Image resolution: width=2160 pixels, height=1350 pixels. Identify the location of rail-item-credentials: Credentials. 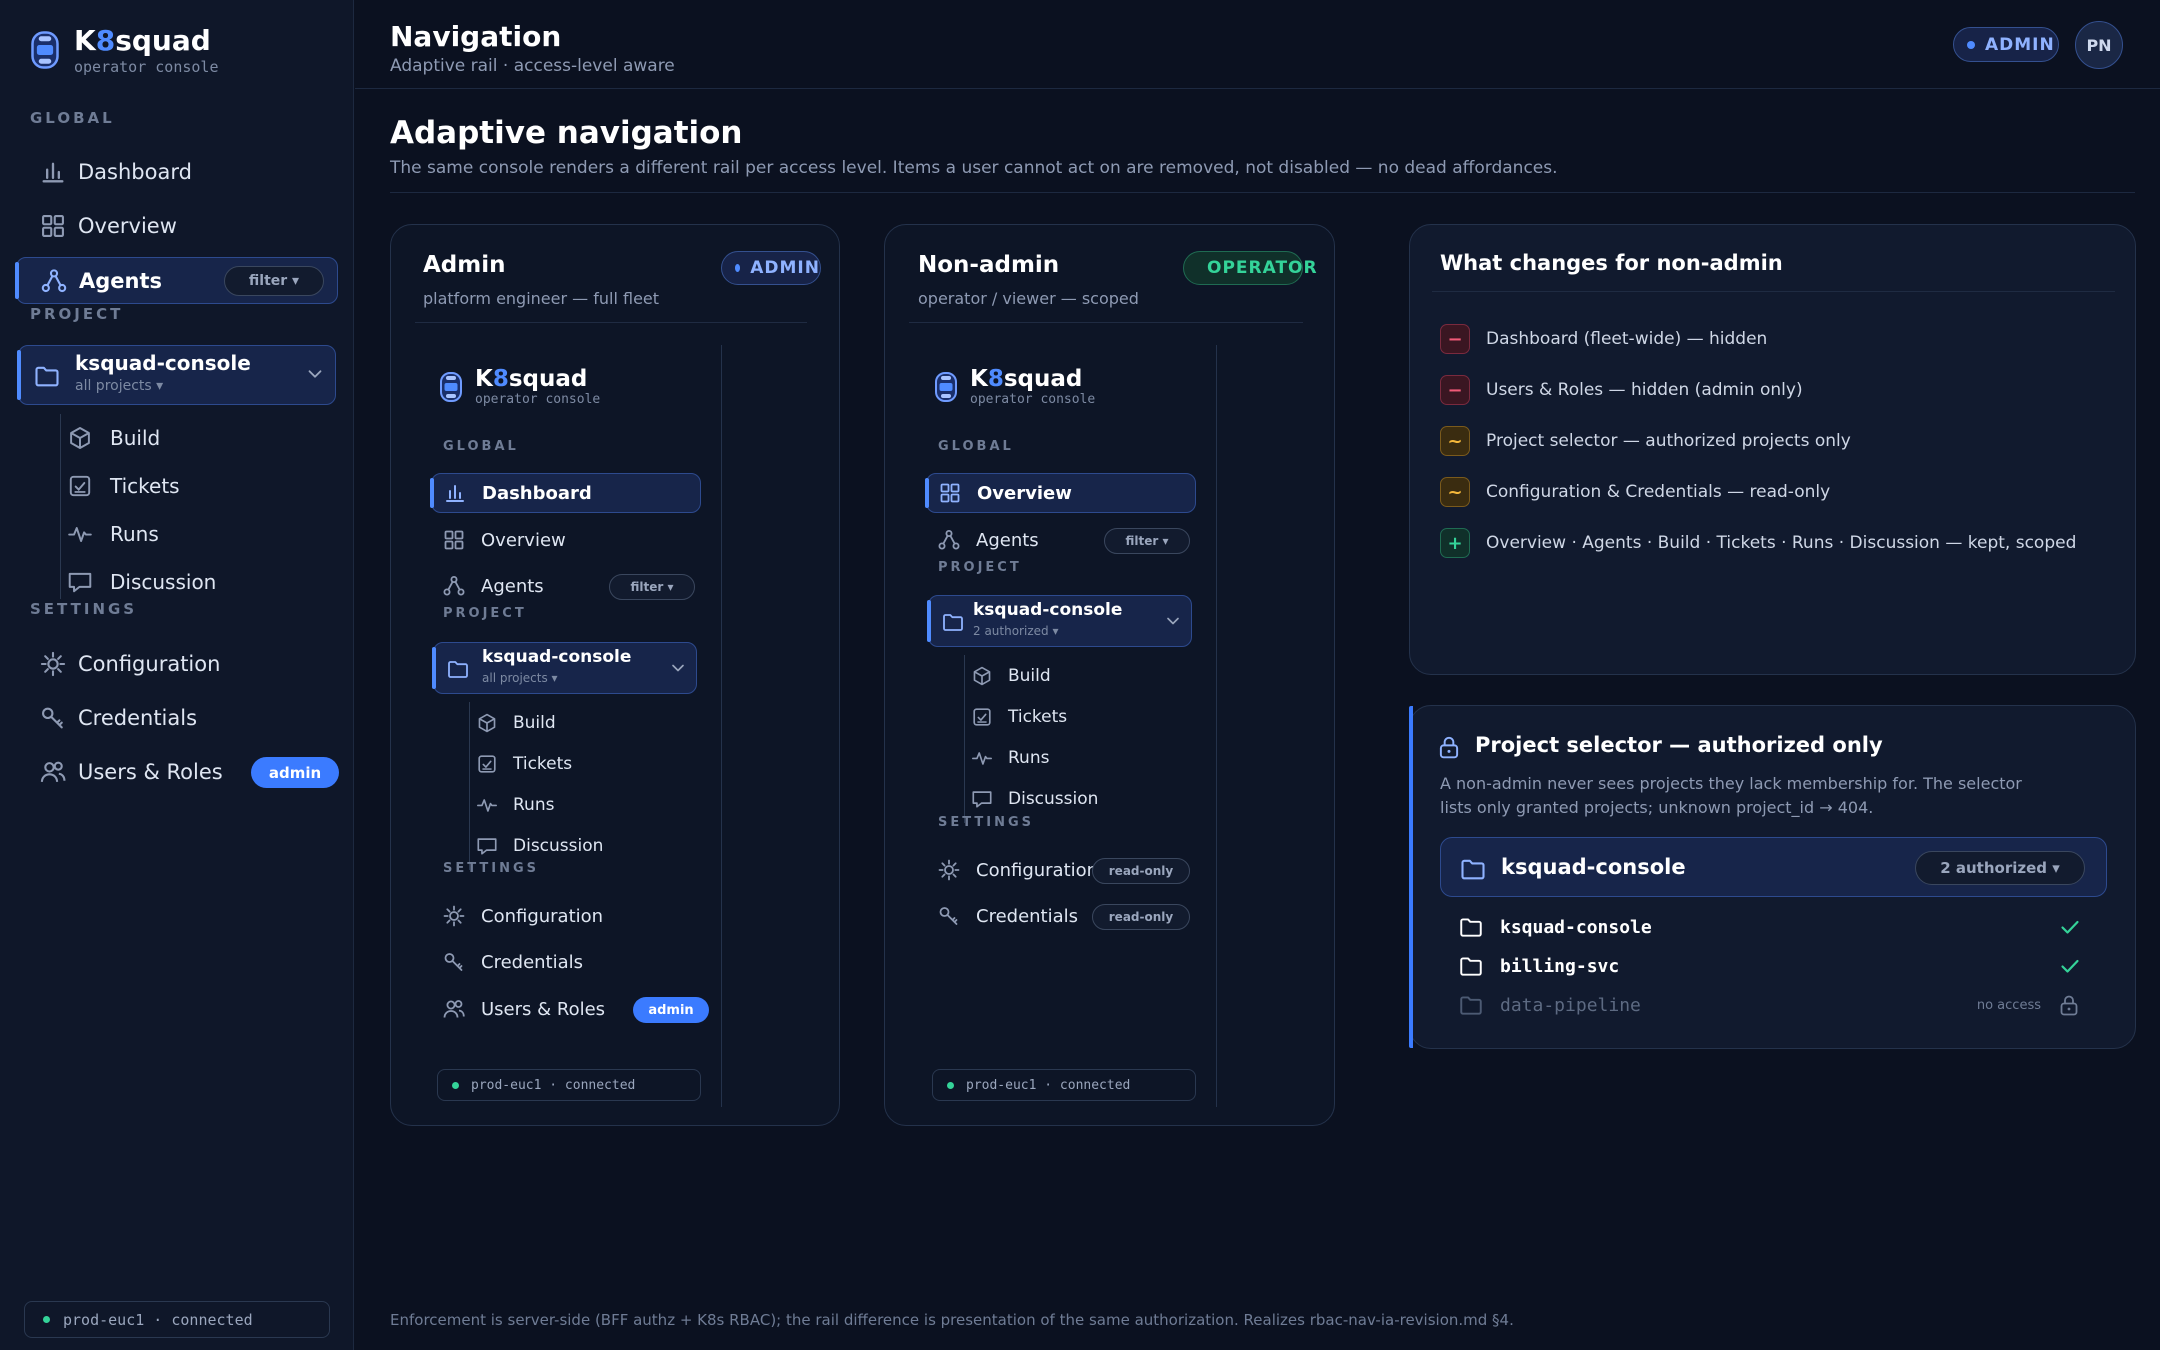
(566, 962).